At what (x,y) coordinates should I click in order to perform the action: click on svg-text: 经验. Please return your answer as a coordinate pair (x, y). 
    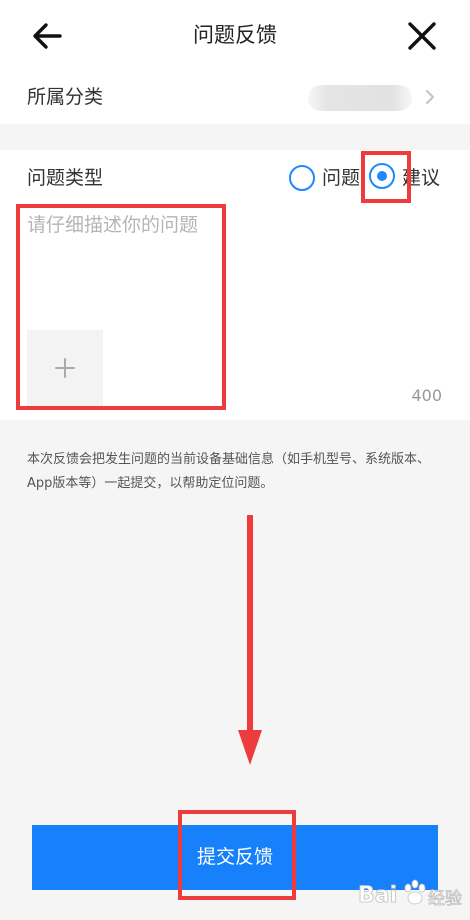
    Looking at the image, I should click on (445, 899).